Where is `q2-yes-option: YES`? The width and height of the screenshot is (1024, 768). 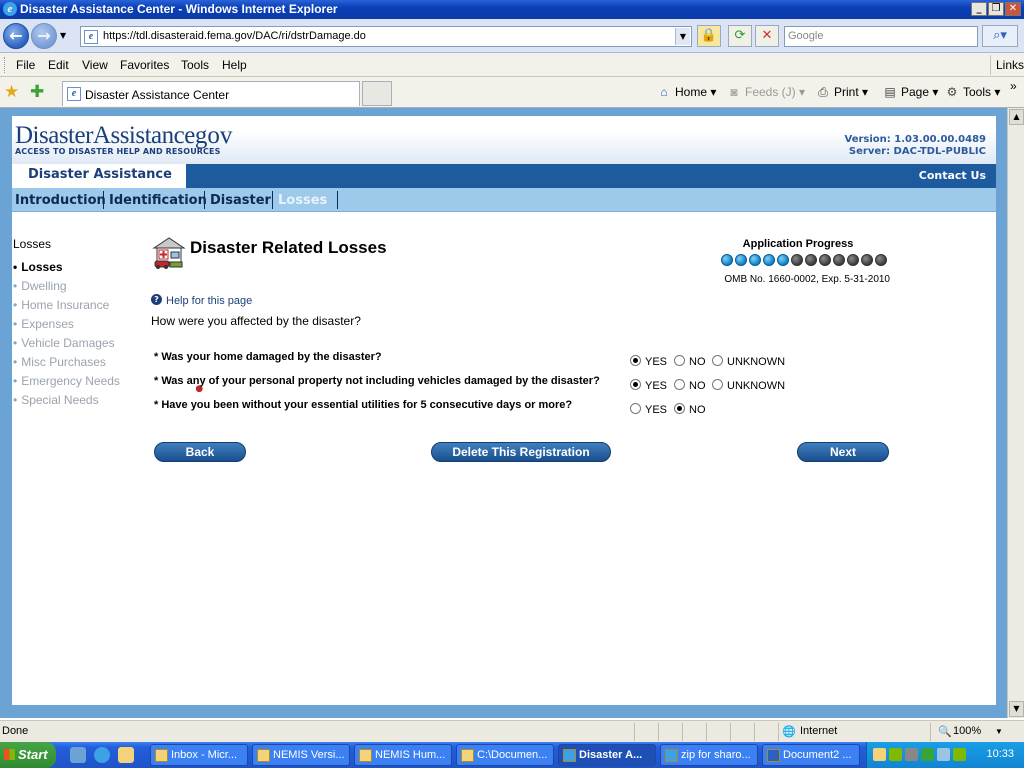
q2-yes-option: YES is located at coordinates (648, 385).